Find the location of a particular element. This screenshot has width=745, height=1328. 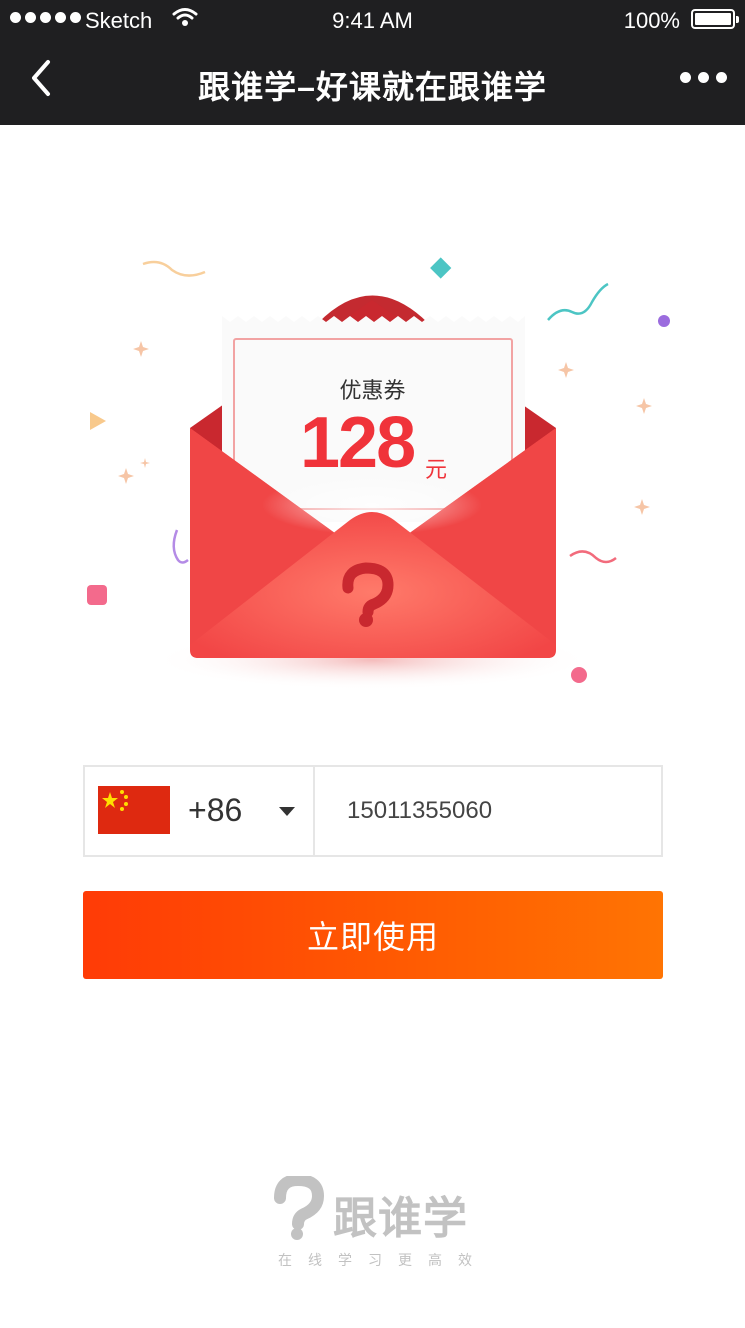

coupon-amount-group: 128 元 is located at coordinates (400, 442).